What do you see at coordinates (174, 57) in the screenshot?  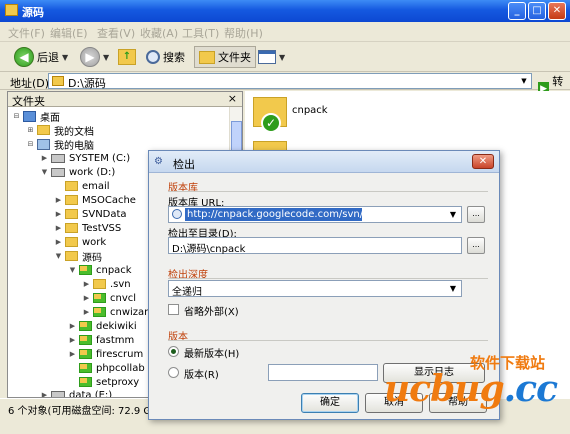 I see `search-label: 搜索` at bounding box center [174, 57].